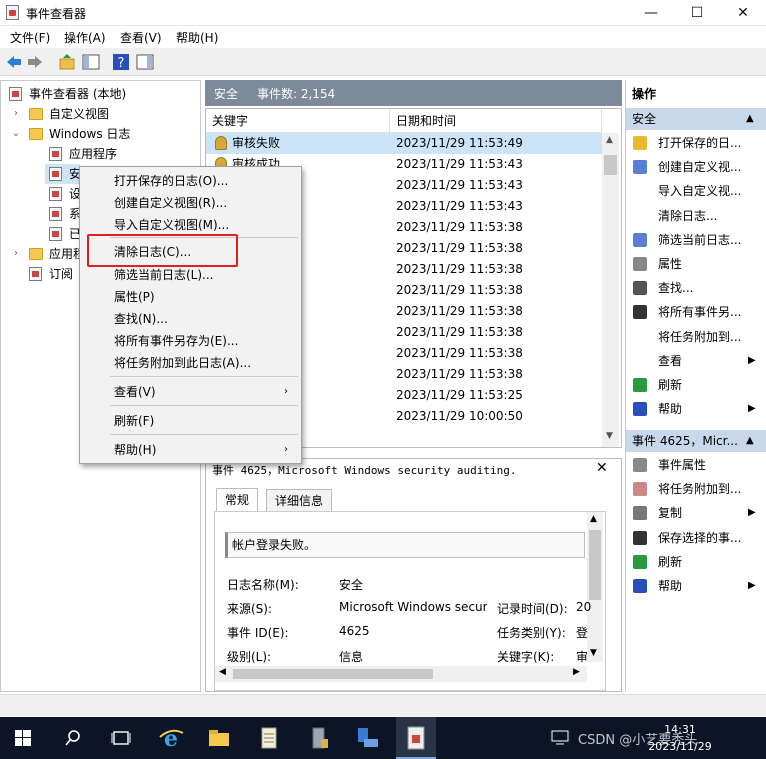  What do you see at coordinates (121, 738) in the screenshot?
I see `task-view-icon` at bounding box center [121, 738].